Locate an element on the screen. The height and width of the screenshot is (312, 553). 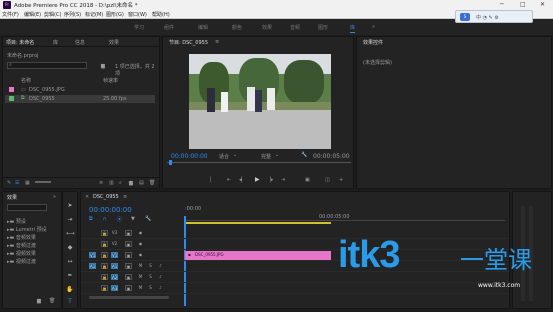
trash-icon: 🗑 is located at coordinates (152, 183).